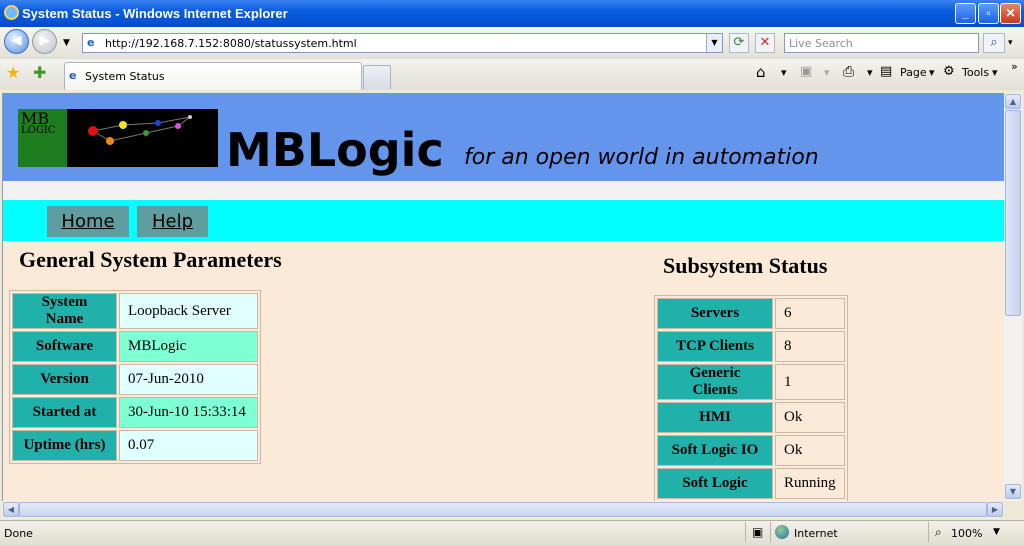 The image size is (1024, 546). What do you see at coordinates (715, 382) in the screenshot?
I see `subsystem-key-cell: Generic Clients` at bounding box center [715, 382].